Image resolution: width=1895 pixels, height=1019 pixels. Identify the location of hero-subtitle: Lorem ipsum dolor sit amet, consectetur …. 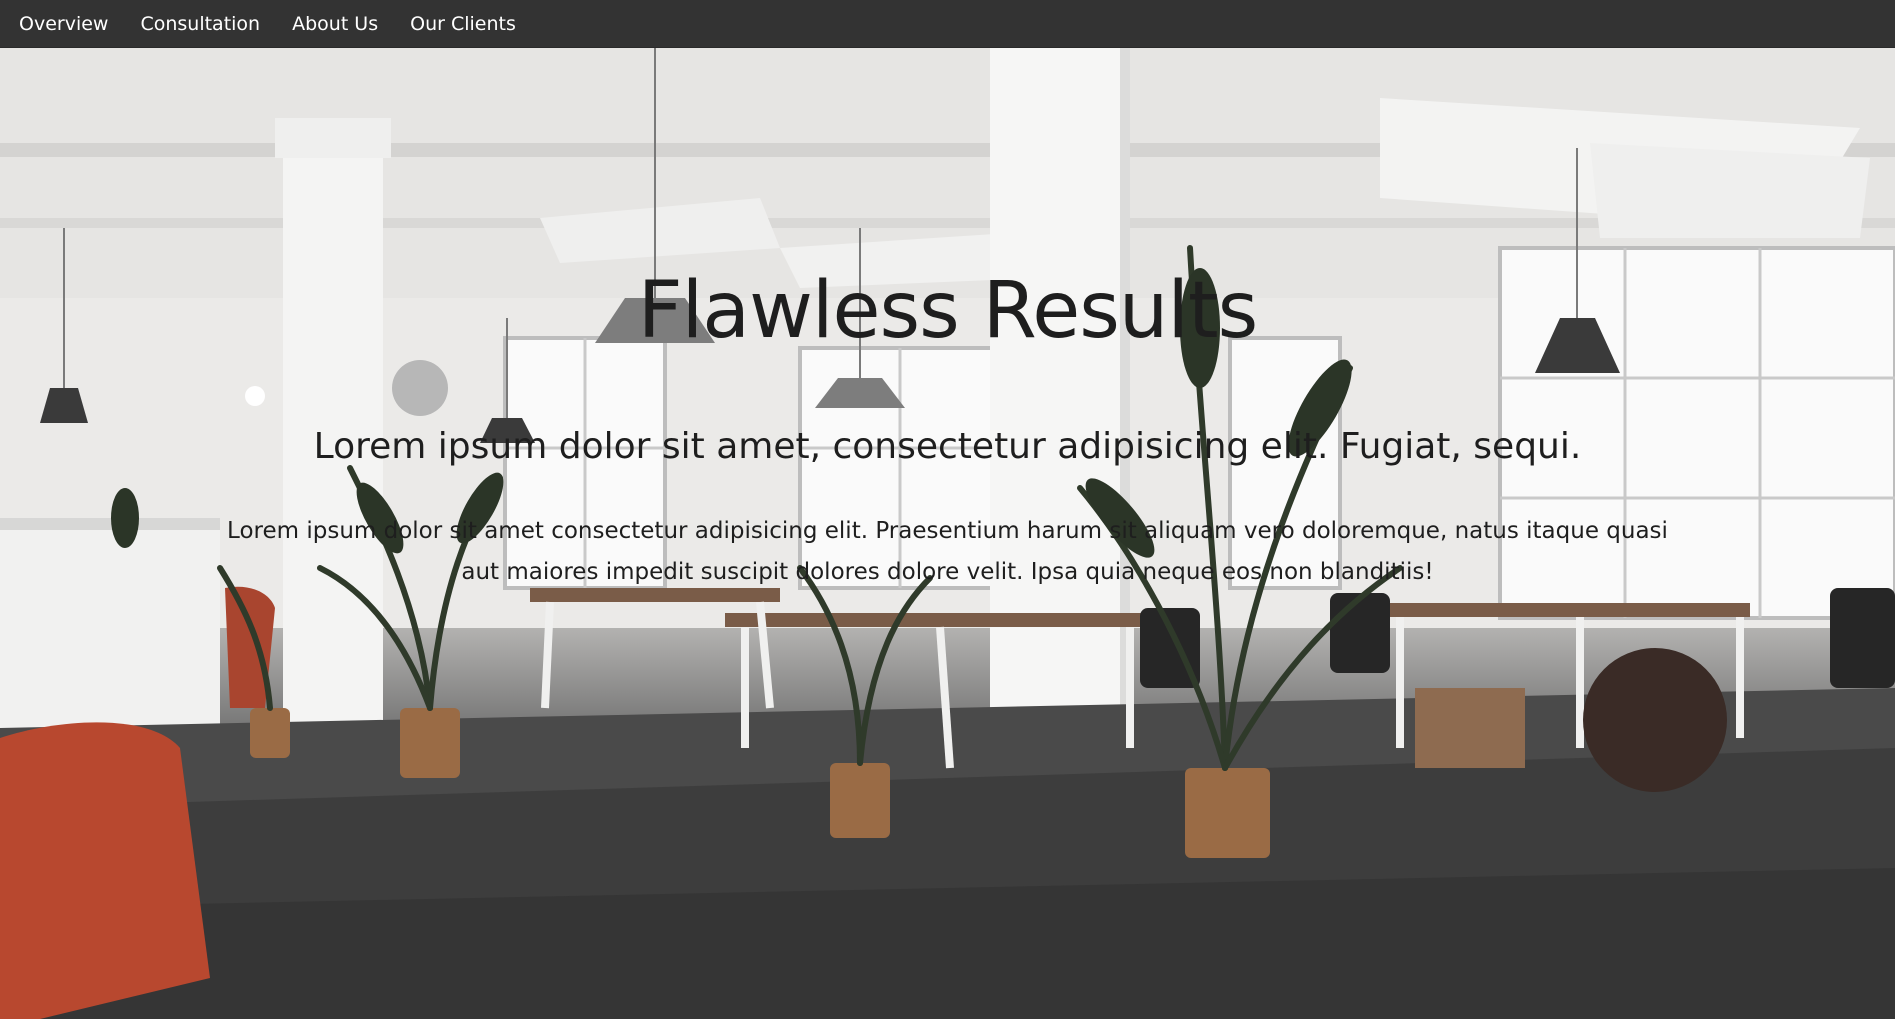
(947, 446).